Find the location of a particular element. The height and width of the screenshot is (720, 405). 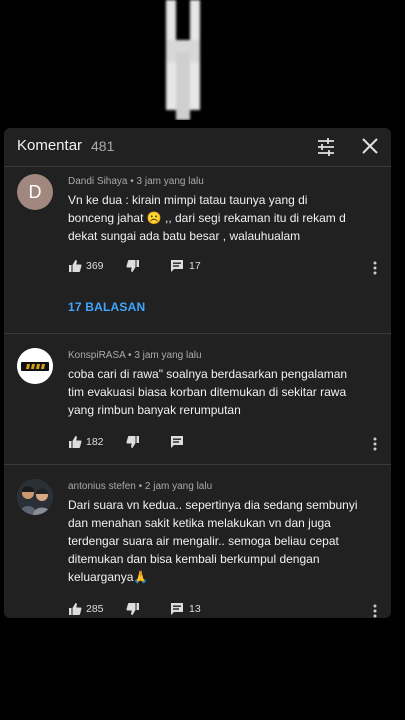

reply-count: 13 is located at coordinates (195, 609).